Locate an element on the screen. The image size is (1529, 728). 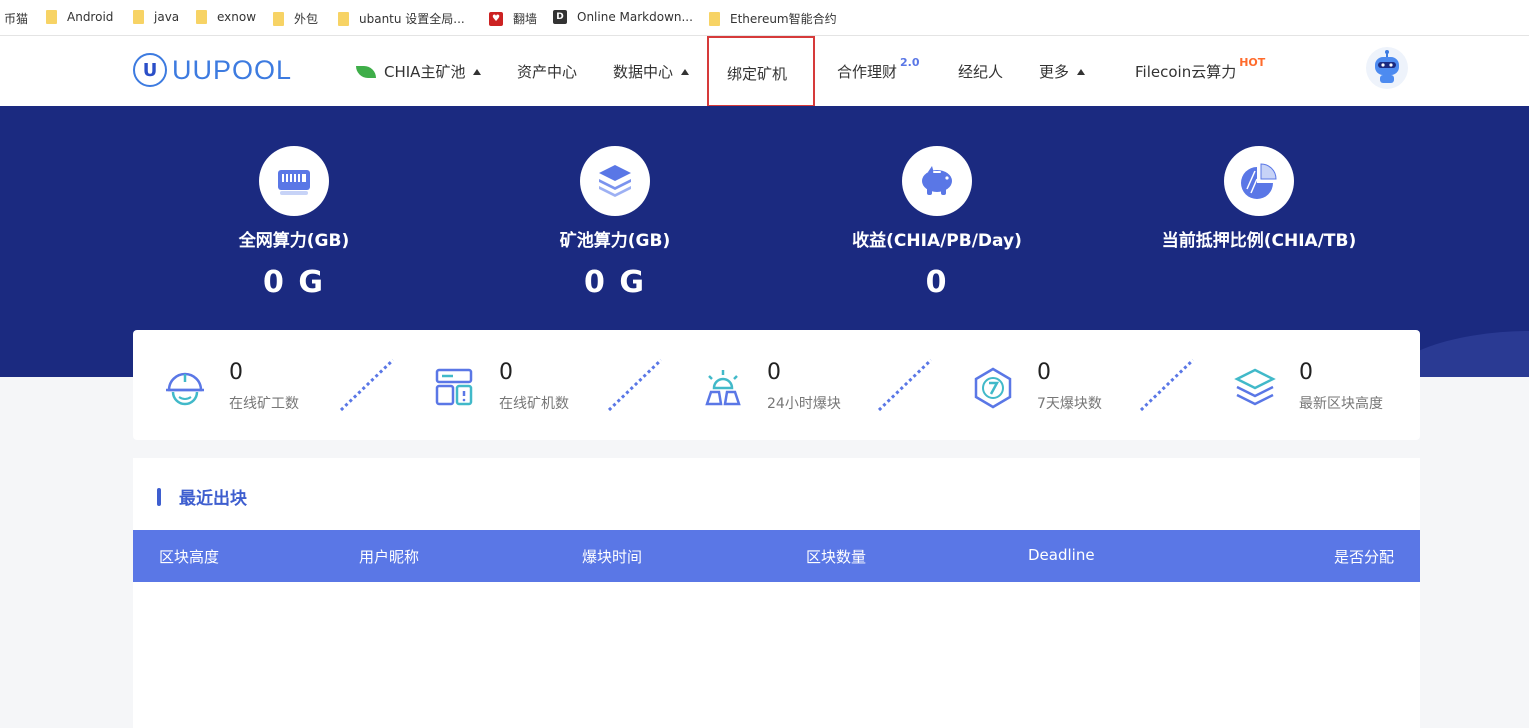
counter-label: 24小时爆块 is located at coordinates (804, 404).